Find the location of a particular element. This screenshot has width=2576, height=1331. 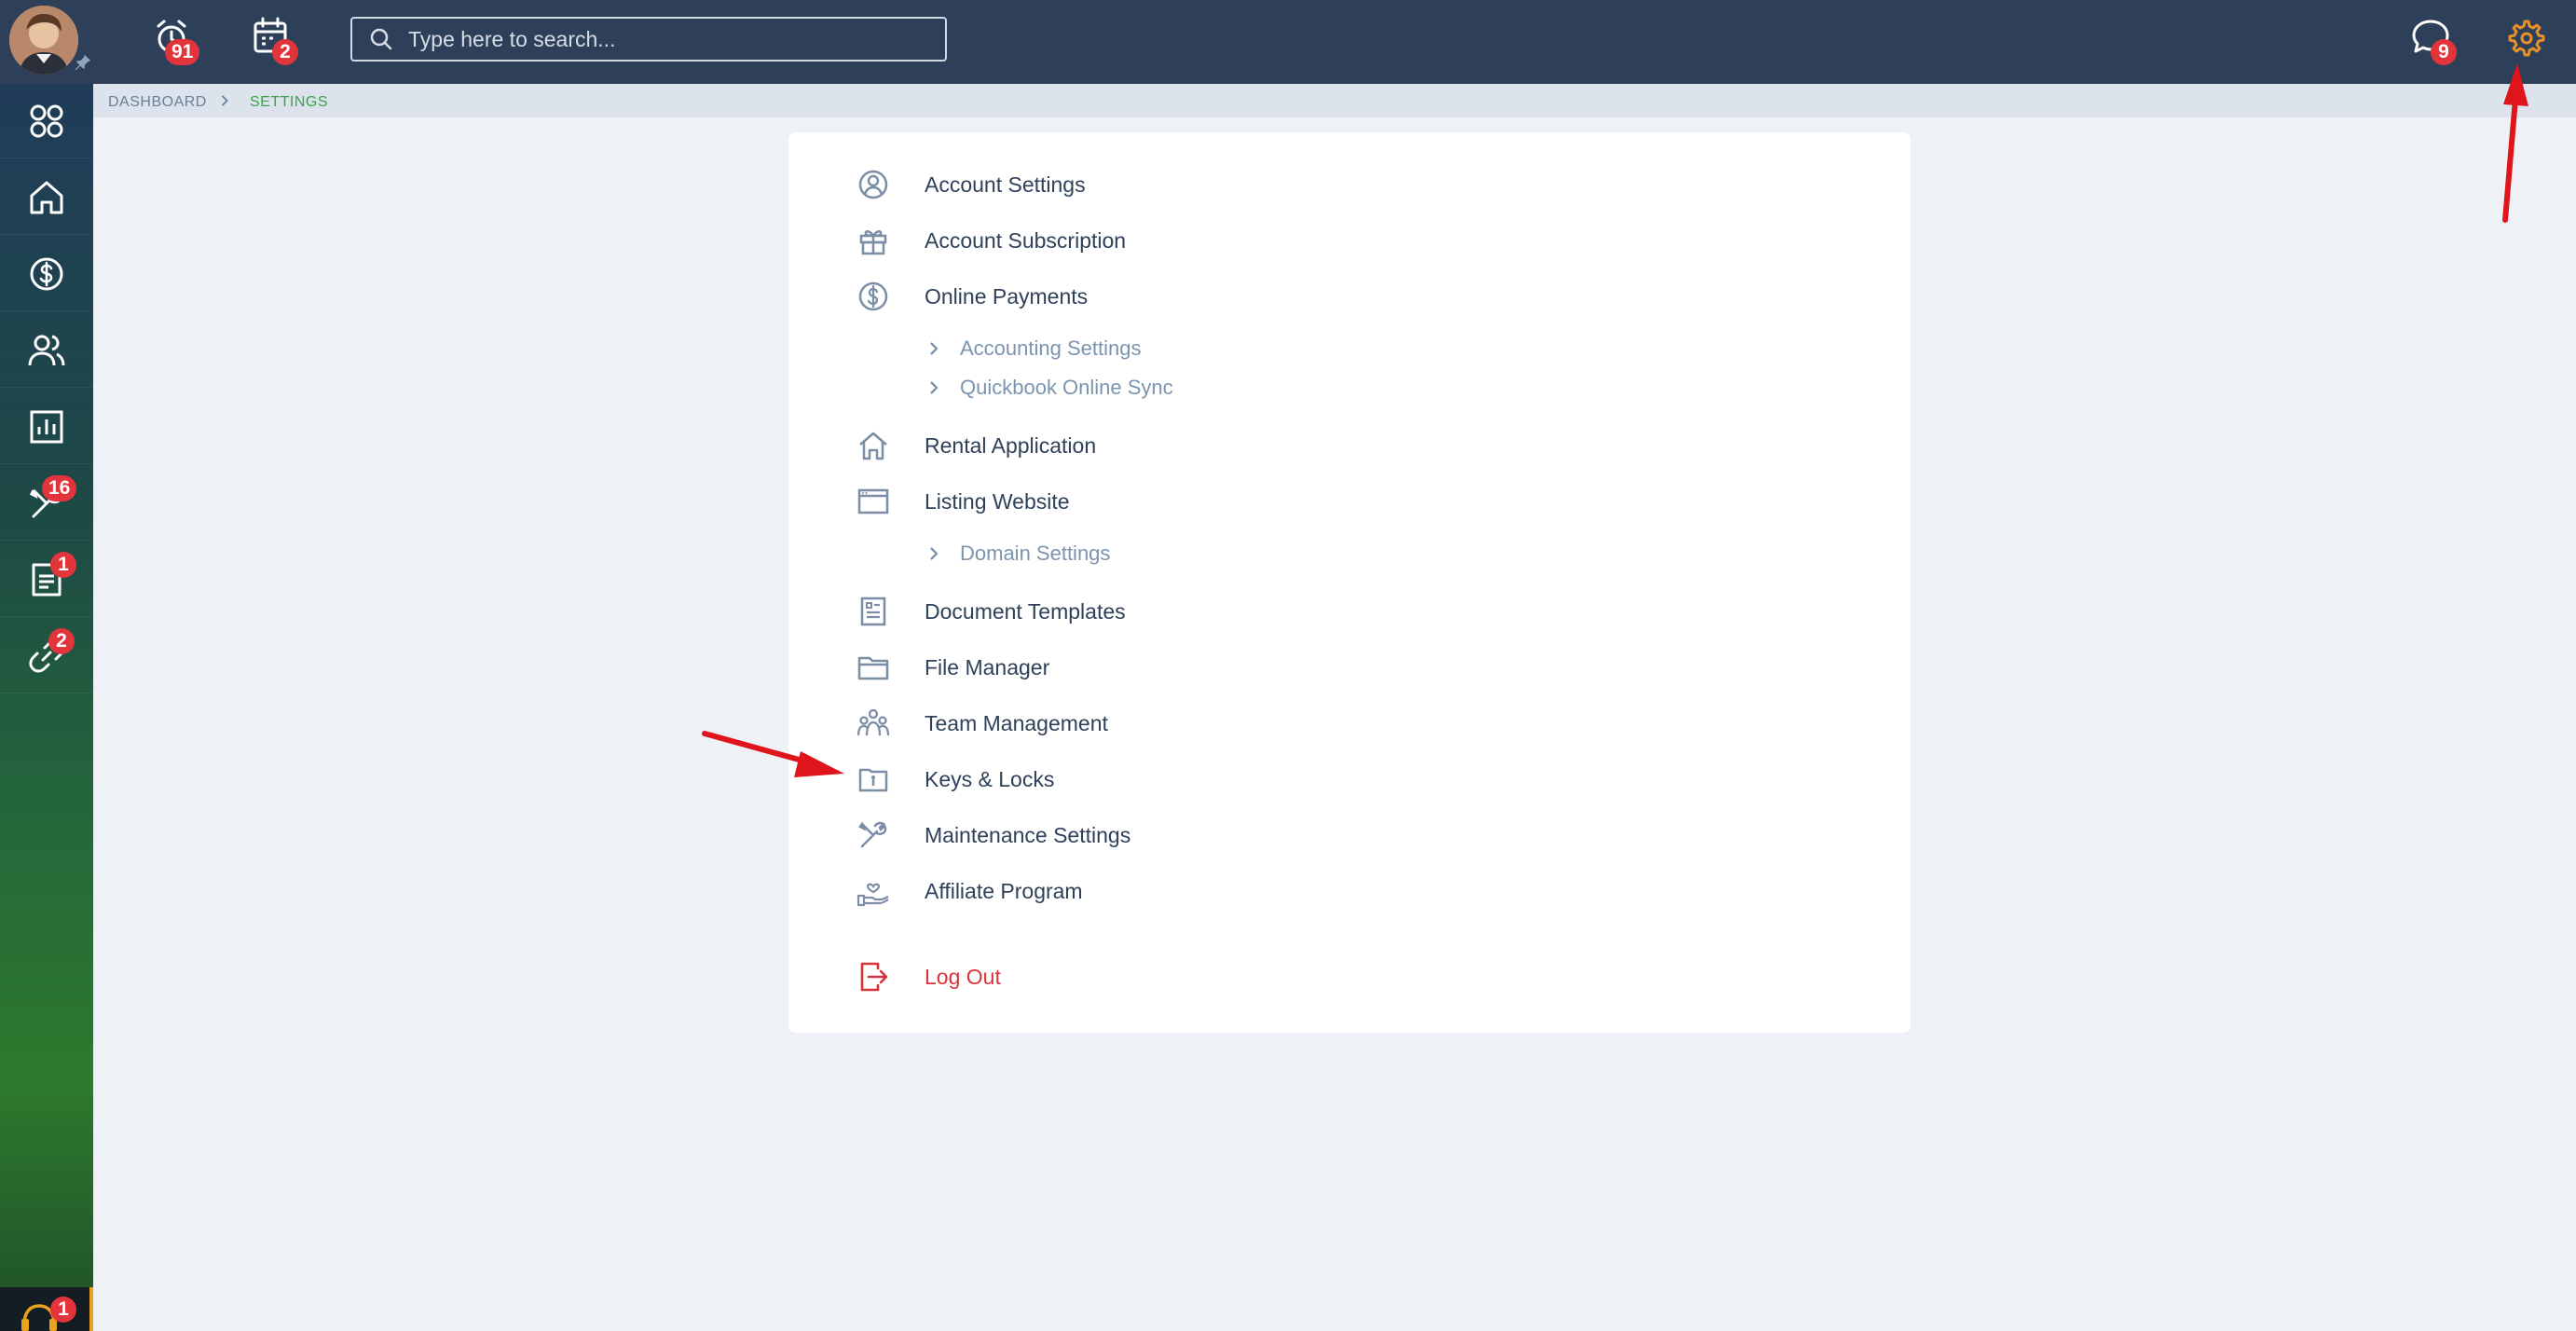

submenu-label: Domain Settings is located at coordinates (1035, 554).